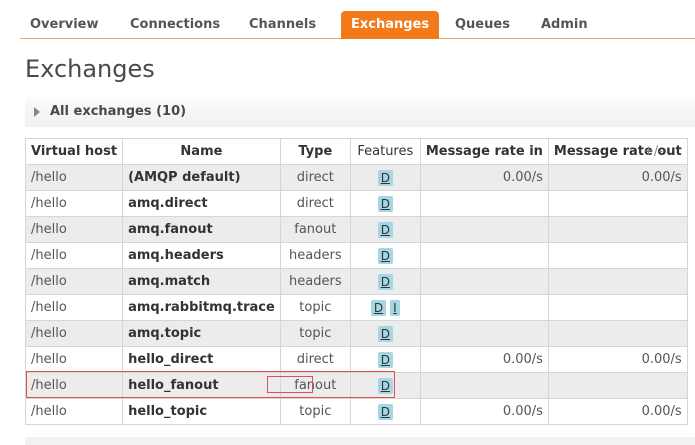 Image resolution: width=695 pixels, height=445 pixels. I want to click on cell-exchange-name: amq.direct, so click(201, 203).